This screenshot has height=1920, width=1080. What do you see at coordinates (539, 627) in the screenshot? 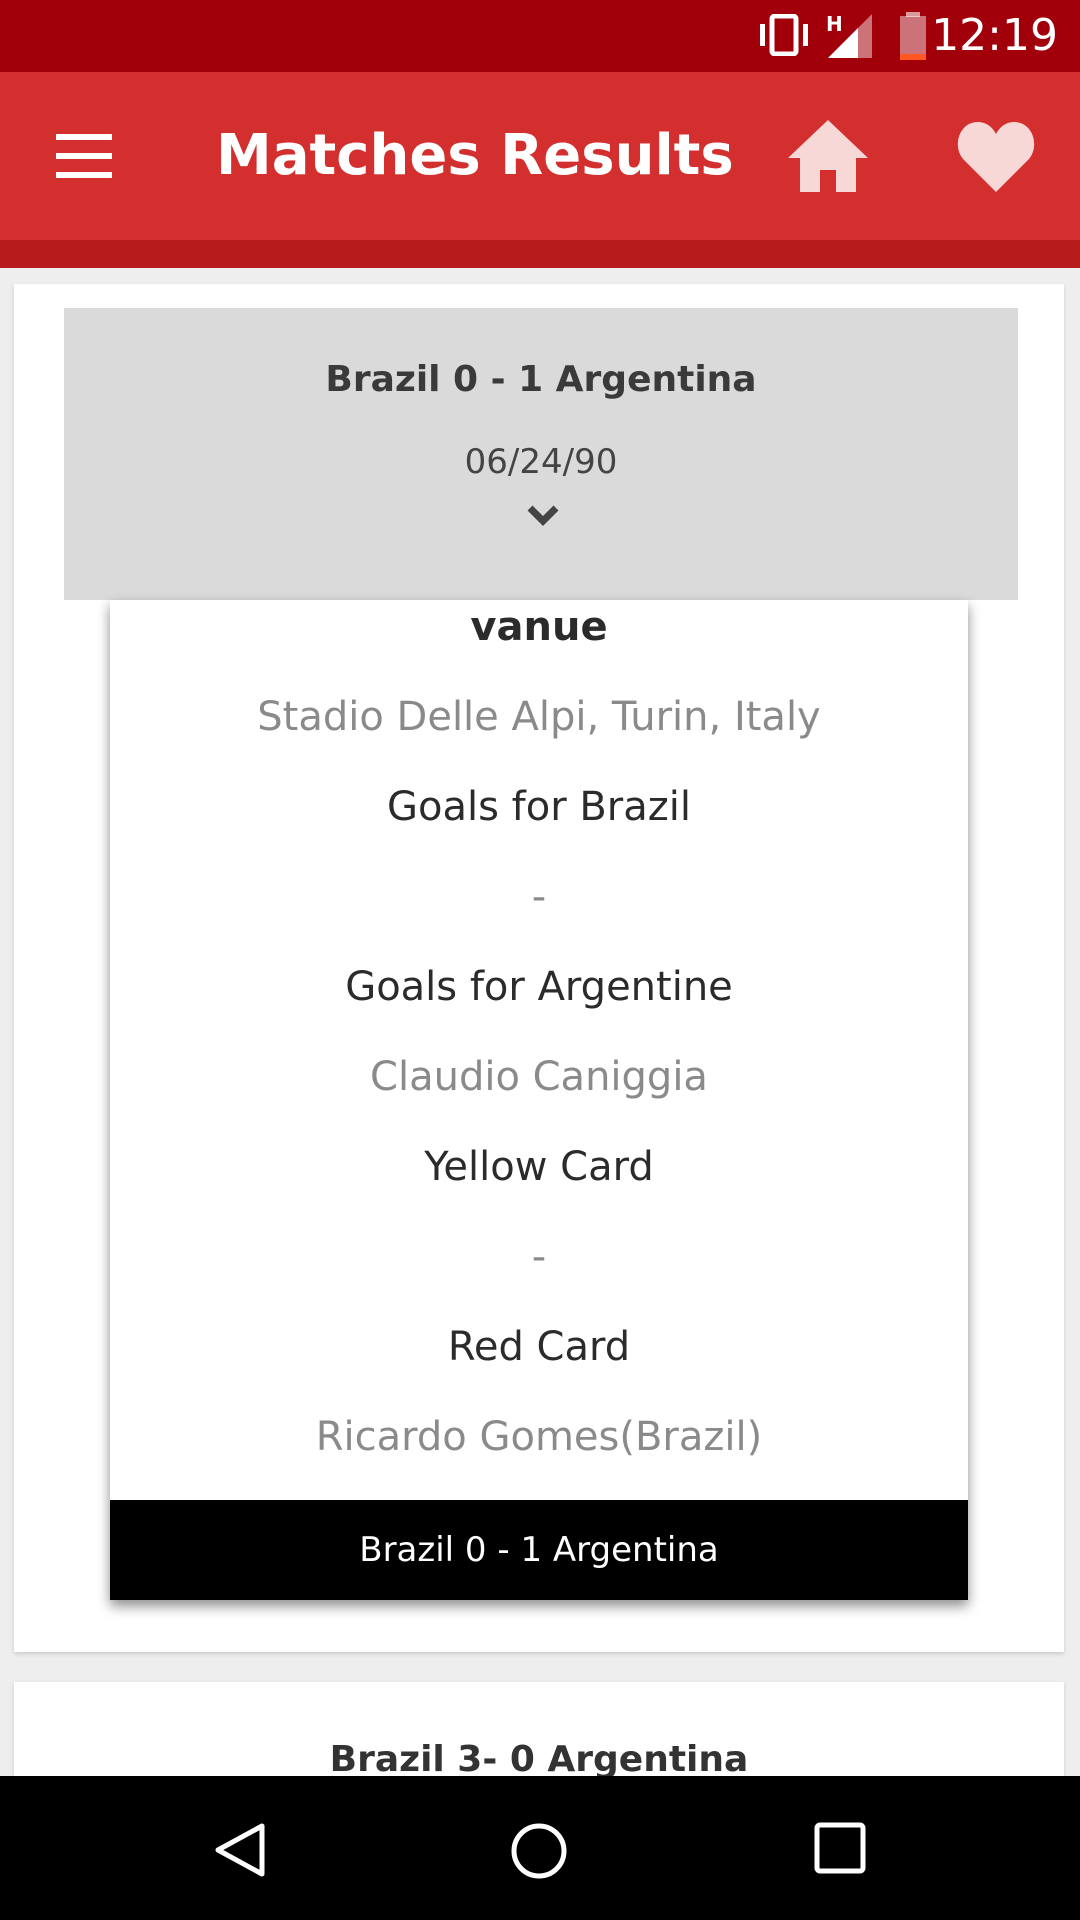
I see `venue-label: vanue` at bounding box center [539, 627].